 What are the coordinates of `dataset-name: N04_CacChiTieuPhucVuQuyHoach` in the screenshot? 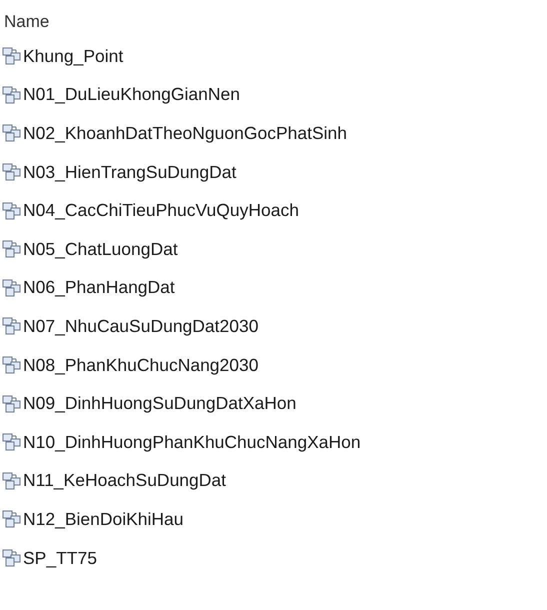 It's located at (161, 211).